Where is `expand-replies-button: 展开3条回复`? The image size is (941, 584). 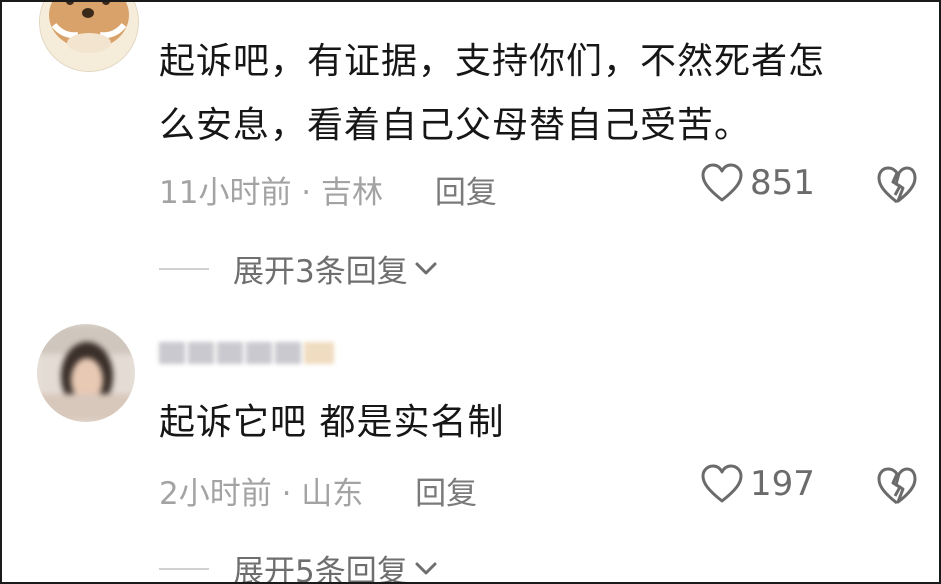 expand-replies-button: 展开3条回复 is located at coordinates (298, 268).